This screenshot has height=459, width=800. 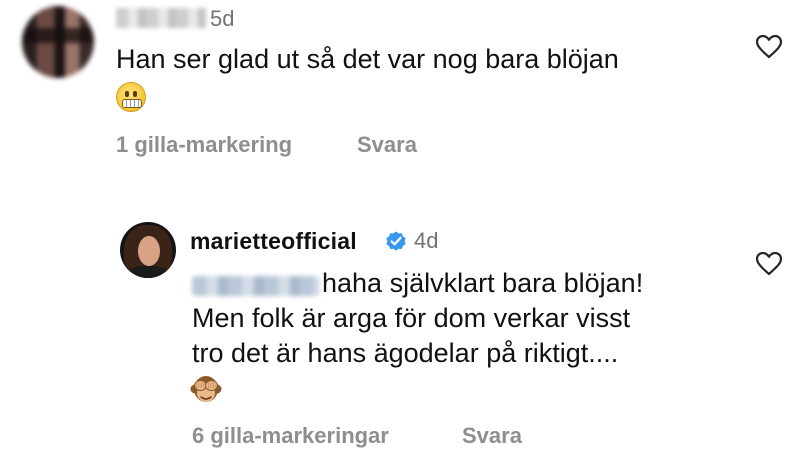 What do you see at coordinates (206, 389) in the screenshot?
I see `see-no-evil-monkey-emoji` at bounding box center [206, 389].